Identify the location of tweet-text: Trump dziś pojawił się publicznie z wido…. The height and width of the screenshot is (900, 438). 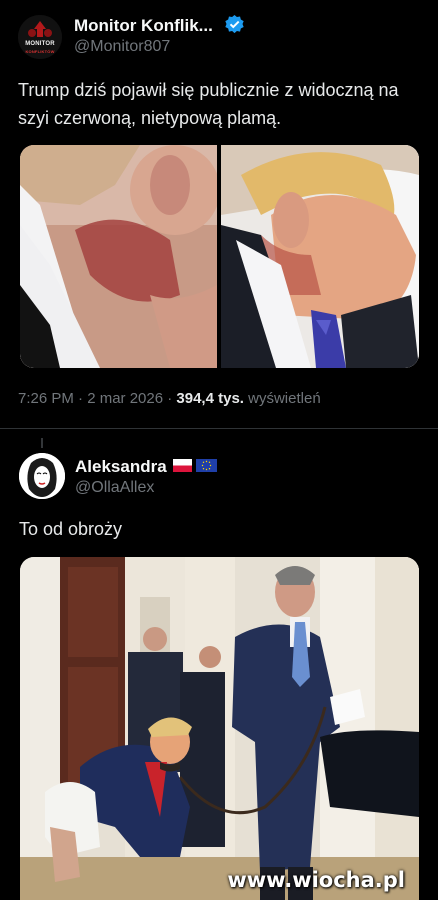
(208, 104).